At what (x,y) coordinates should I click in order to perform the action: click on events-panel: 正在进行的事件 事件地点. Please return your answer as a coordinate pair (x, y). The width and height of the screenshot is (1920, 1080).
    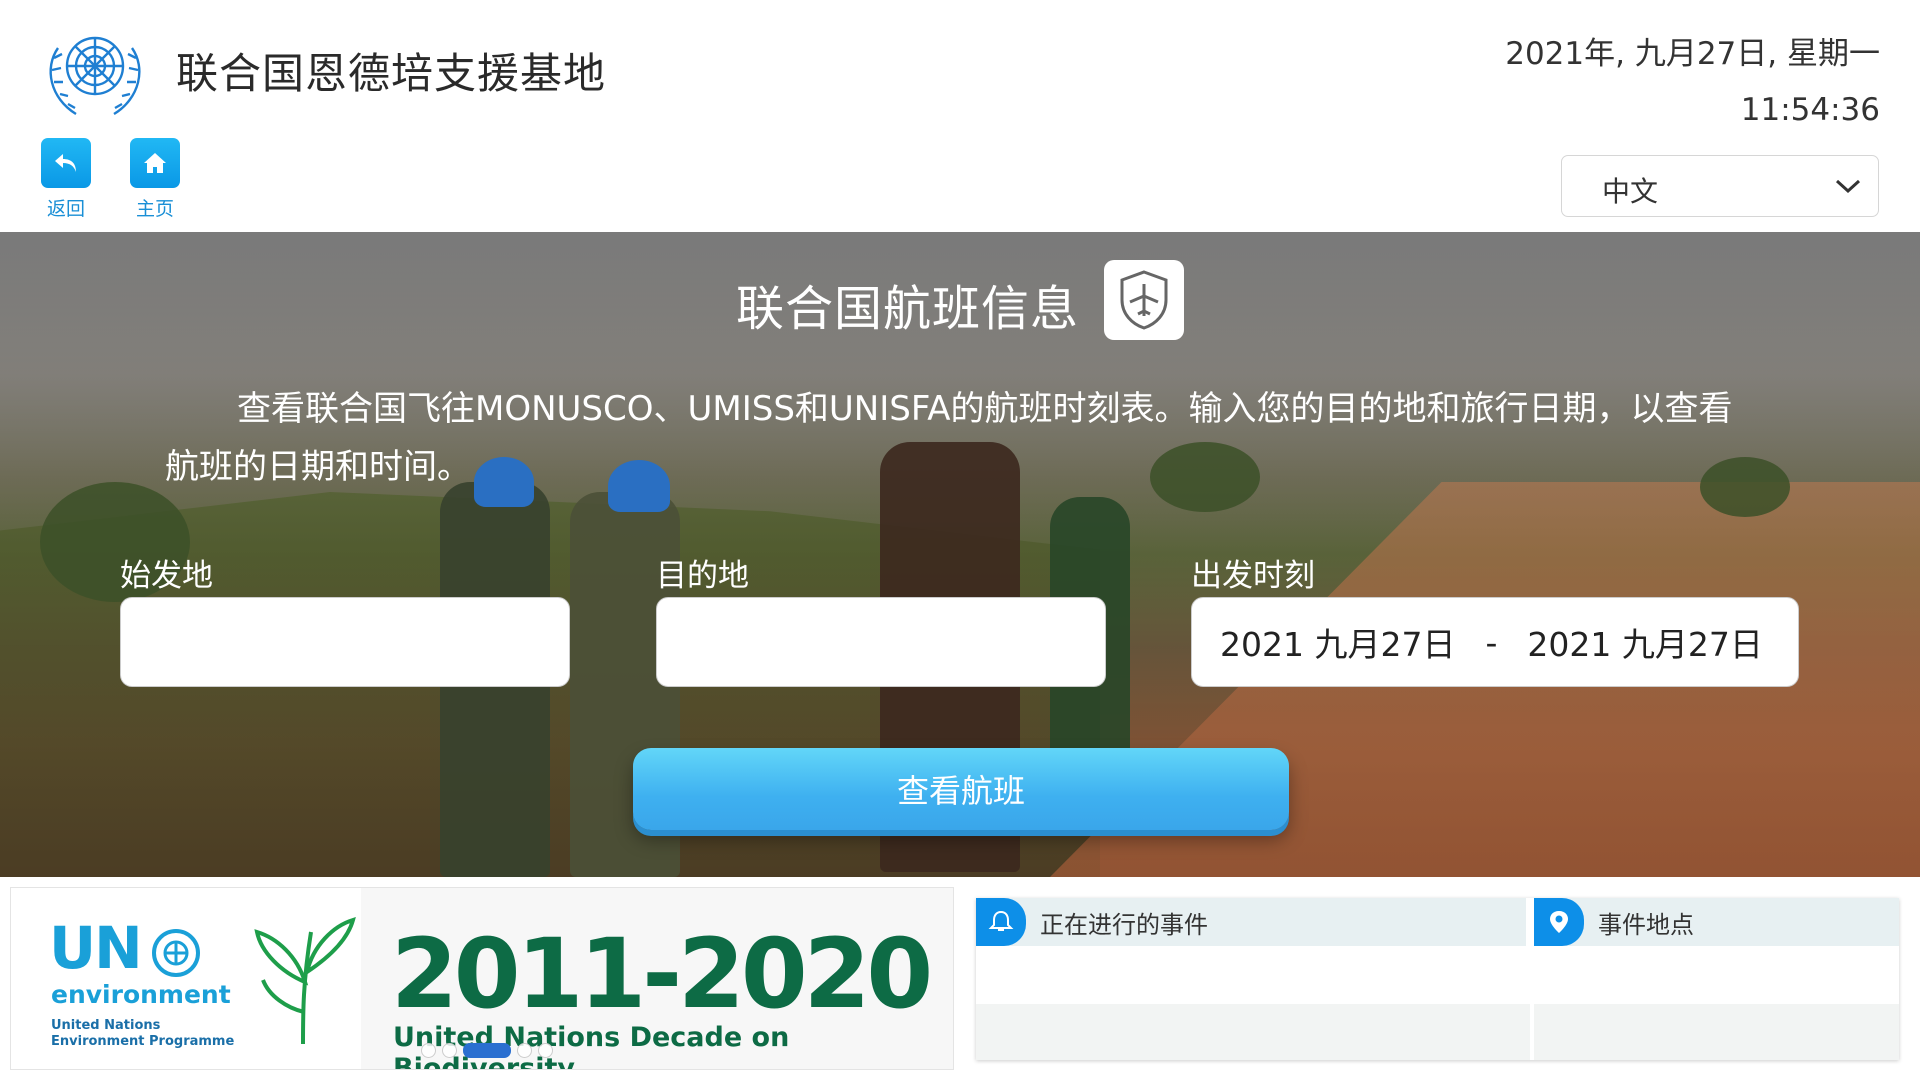
    Looking at the image, I should click on (1437, 979).